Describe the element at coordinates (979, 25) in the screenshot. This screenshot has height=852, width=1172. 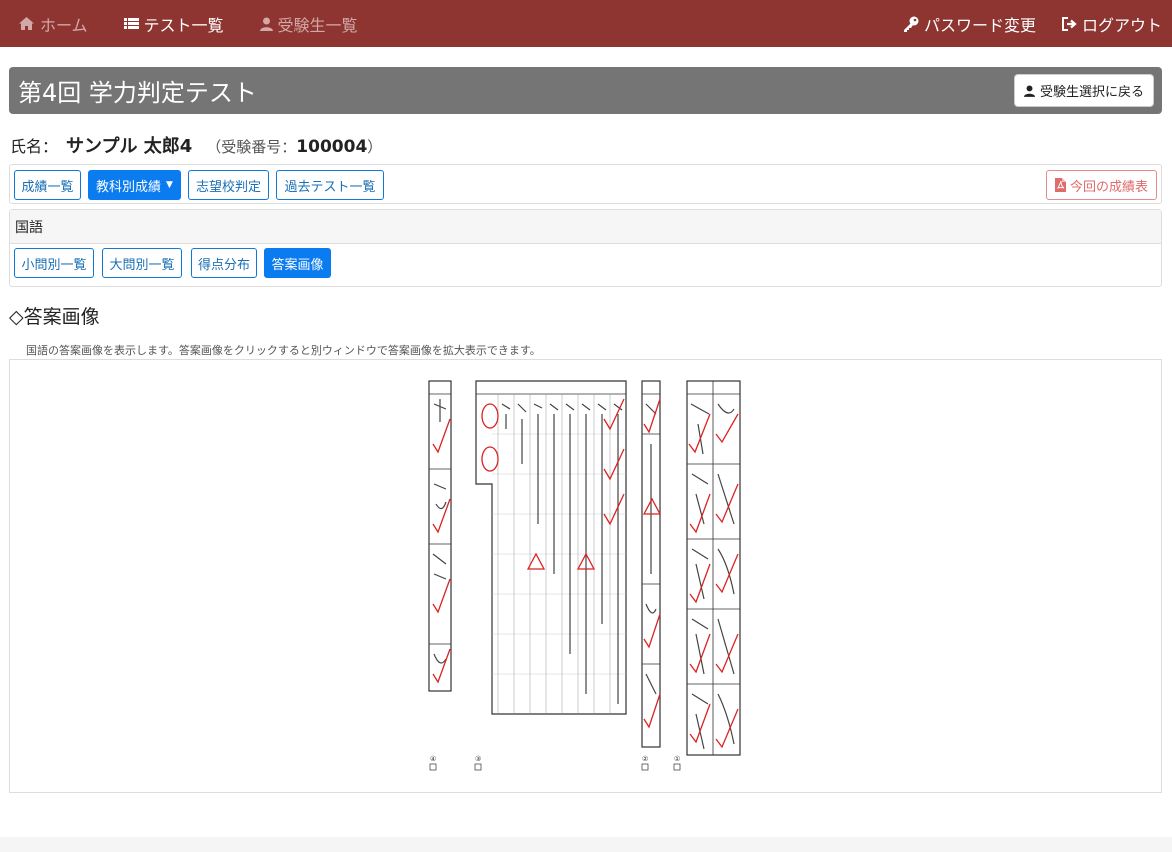
I see `nav-password-label: パスワード変更` at that location.